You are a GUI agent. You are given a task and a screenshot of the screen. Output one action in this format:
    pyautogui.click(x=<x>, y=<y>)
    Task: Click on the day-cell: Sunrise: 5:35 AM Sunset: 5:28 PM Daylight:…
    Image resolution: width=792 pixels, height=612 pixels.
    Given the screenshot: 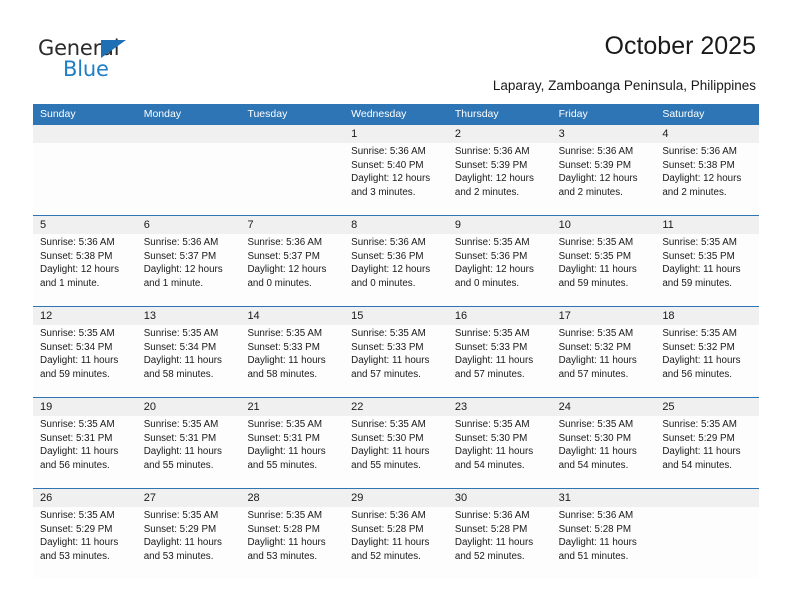 What is the action you would take?
    pyautogui.click(x=292, y=543)
    